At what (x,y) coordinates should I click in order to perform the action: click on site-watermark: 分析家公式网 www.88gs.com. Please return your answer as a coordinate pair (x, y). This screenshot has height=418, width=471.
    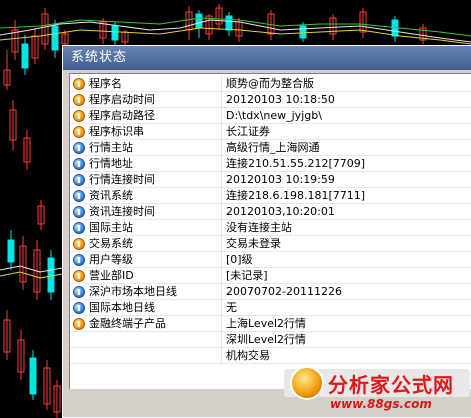
    Looking at the image, I should click on (375, 391).